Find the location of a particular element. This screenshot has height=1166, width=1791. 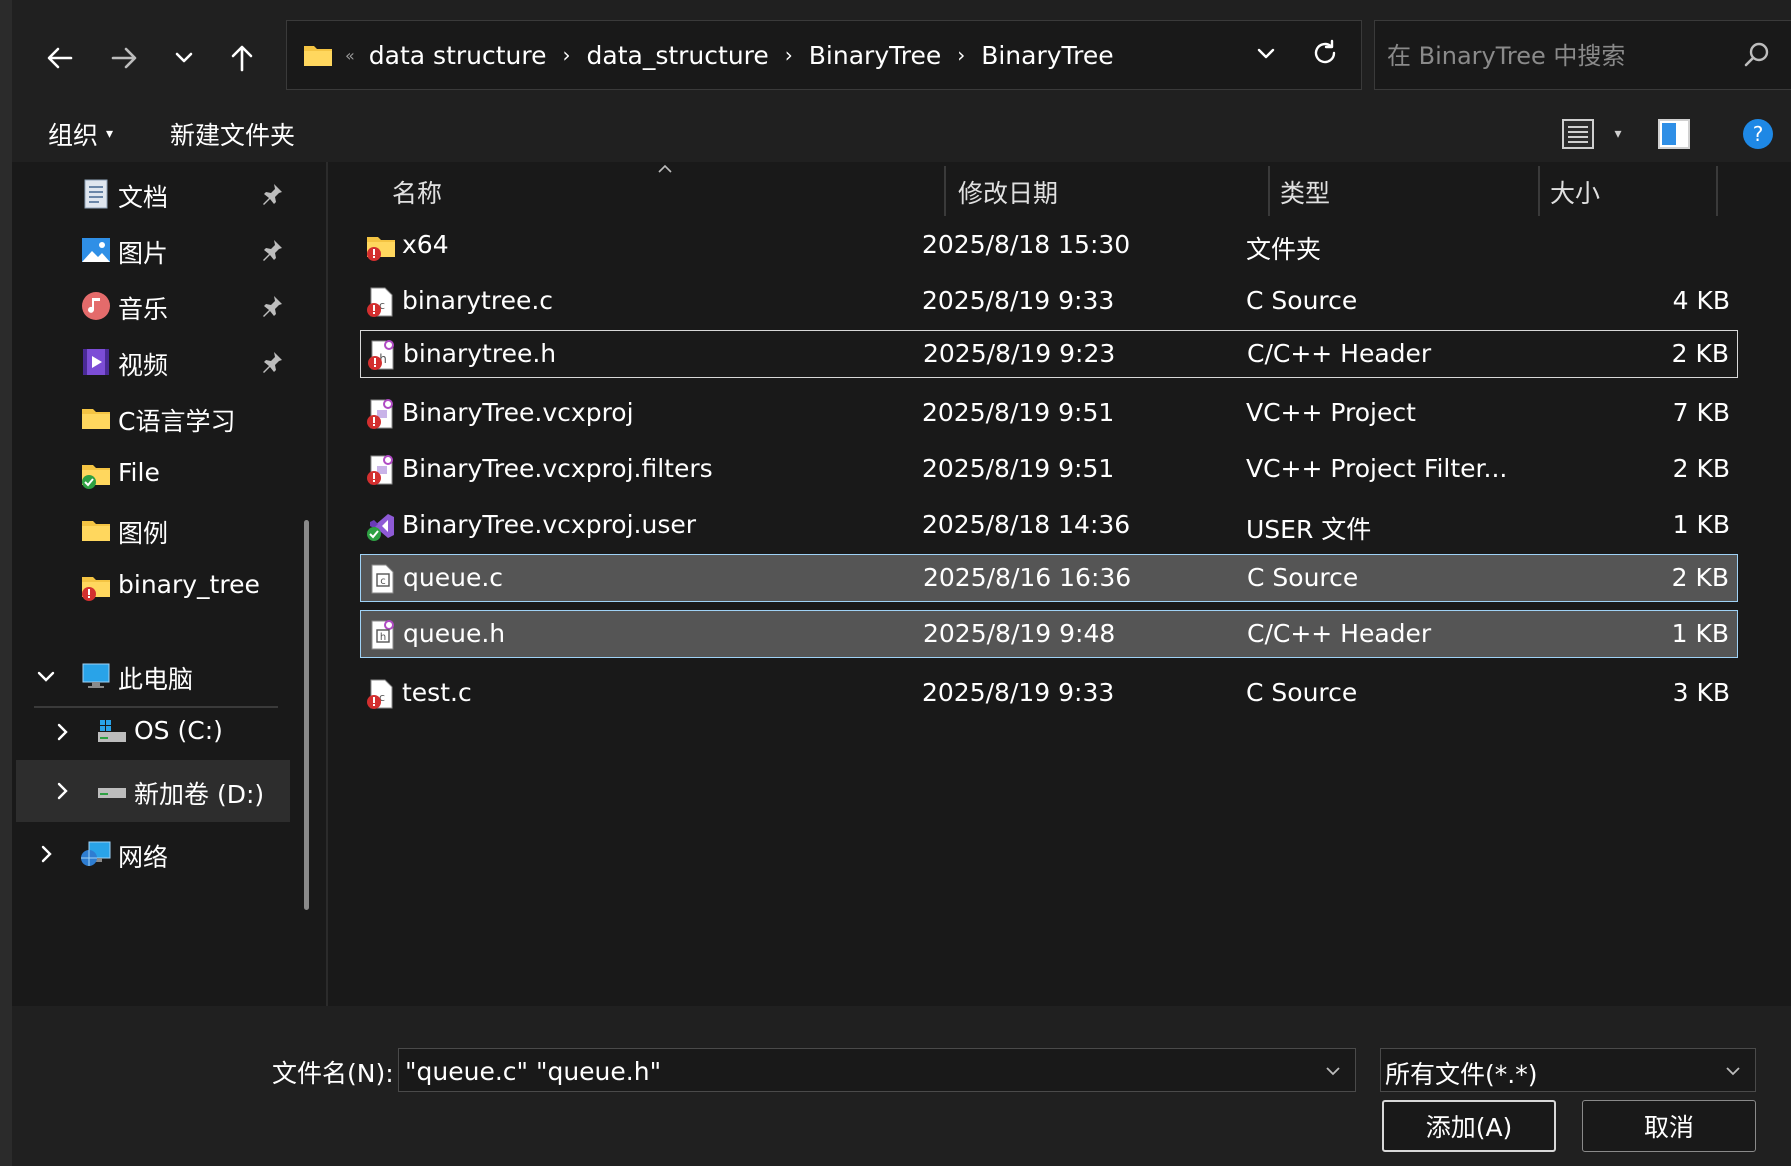

sidebar-item-label: 图例 is located at coordinates (143, 533).